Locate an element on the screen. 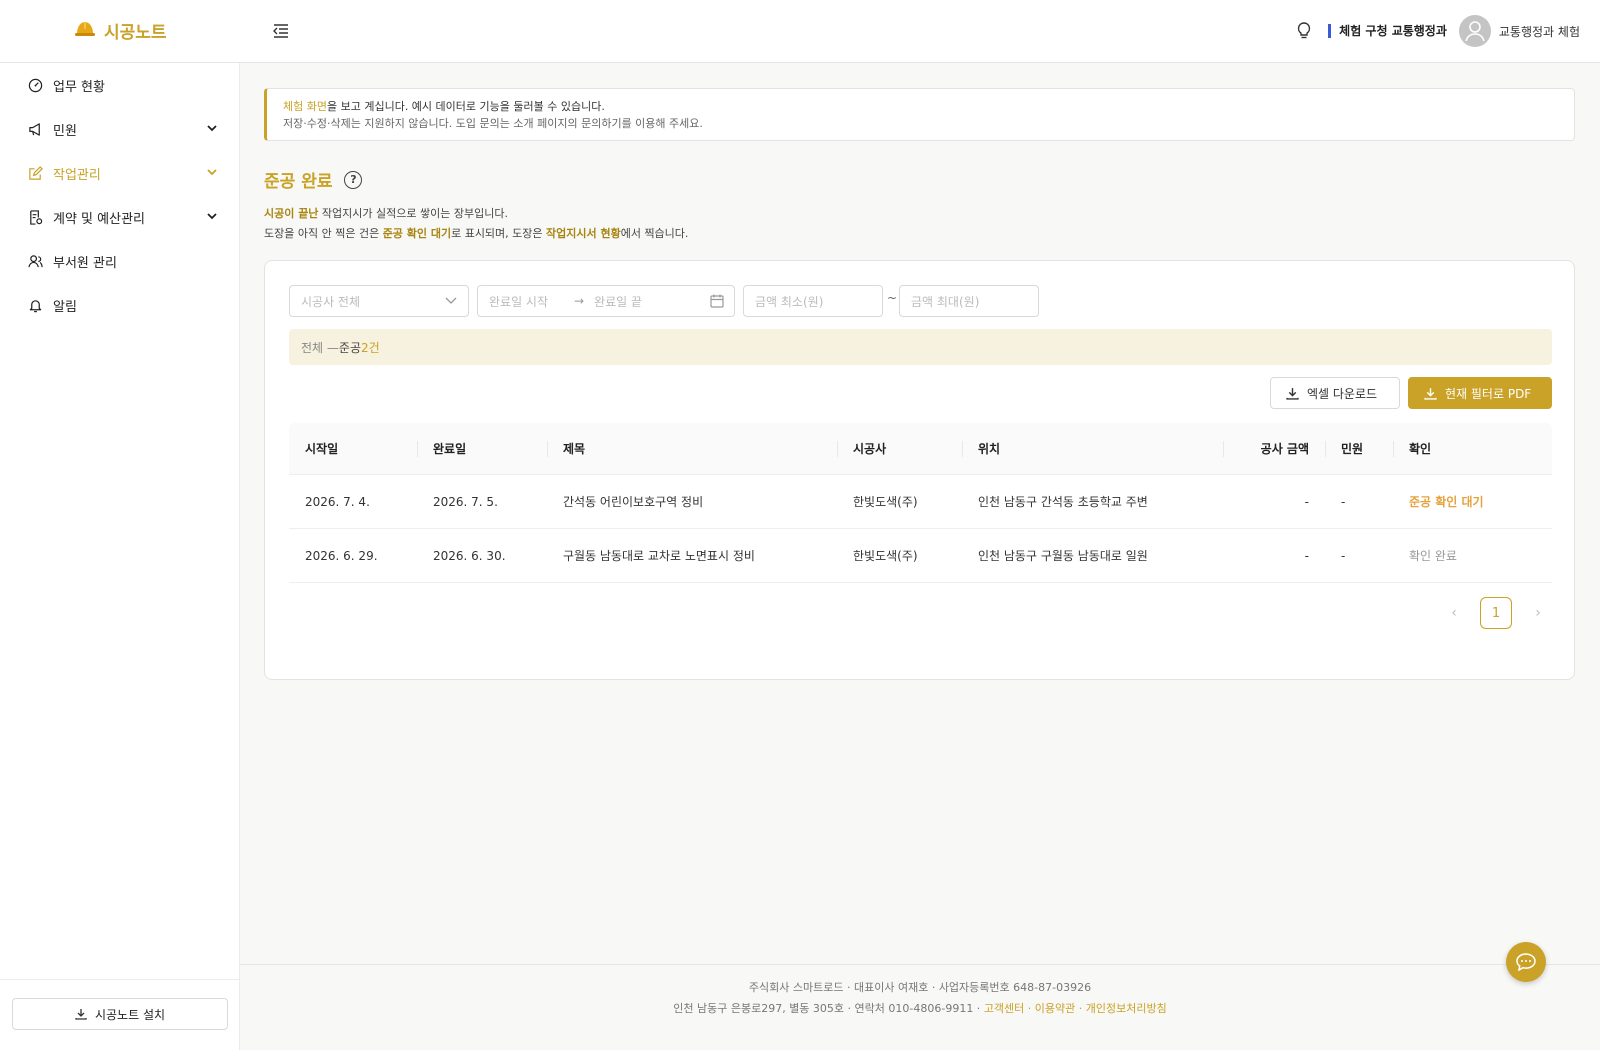 The image size is (1600, 1050). prev-page-icon: ‹ is located at coordinates (1454, 613).